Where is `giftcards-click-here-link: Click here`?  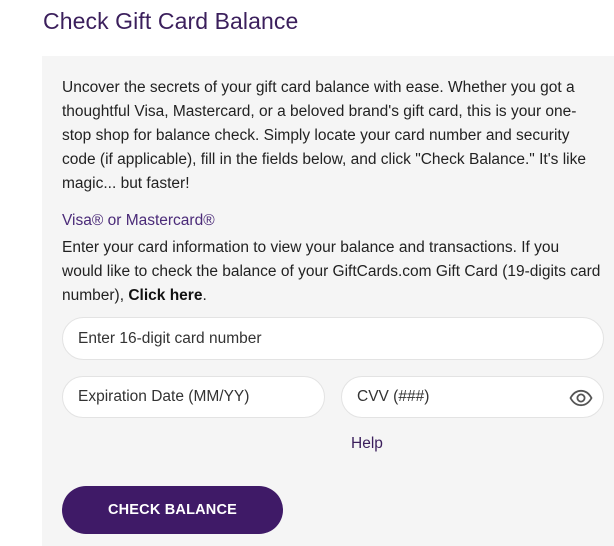 giftcards-click-here-link: Click here is located at coordinates (165, 295).